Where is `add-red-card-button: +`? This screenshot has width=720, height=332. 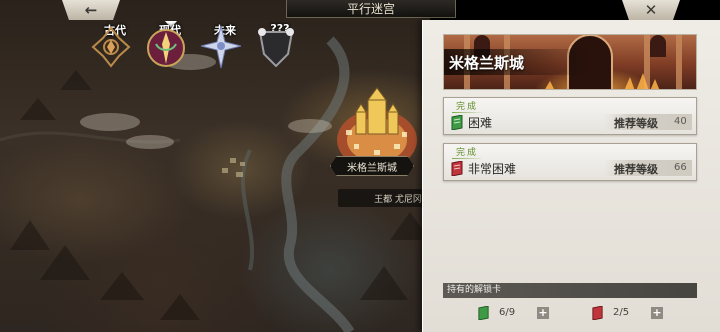
add-red-card-button: + is located at coordinates (657, 313).